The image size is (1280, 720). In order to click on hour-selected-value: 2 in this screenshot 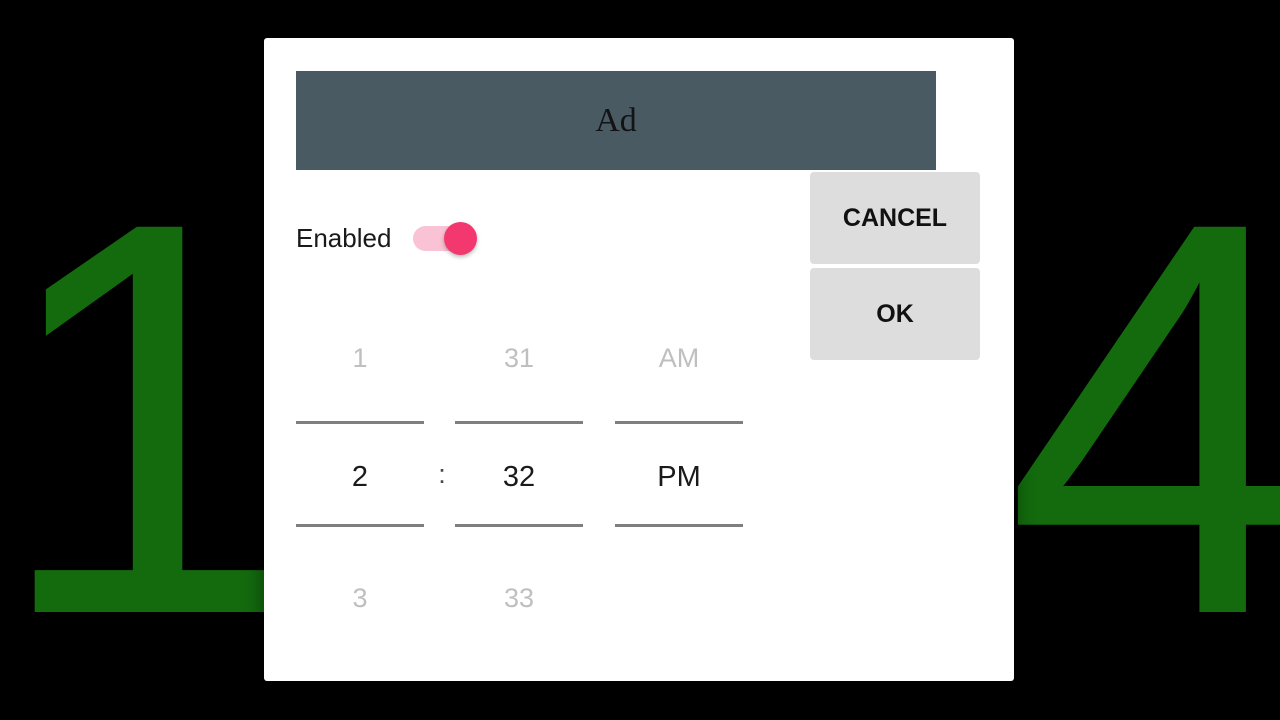, I will do `click(360, 477)`.